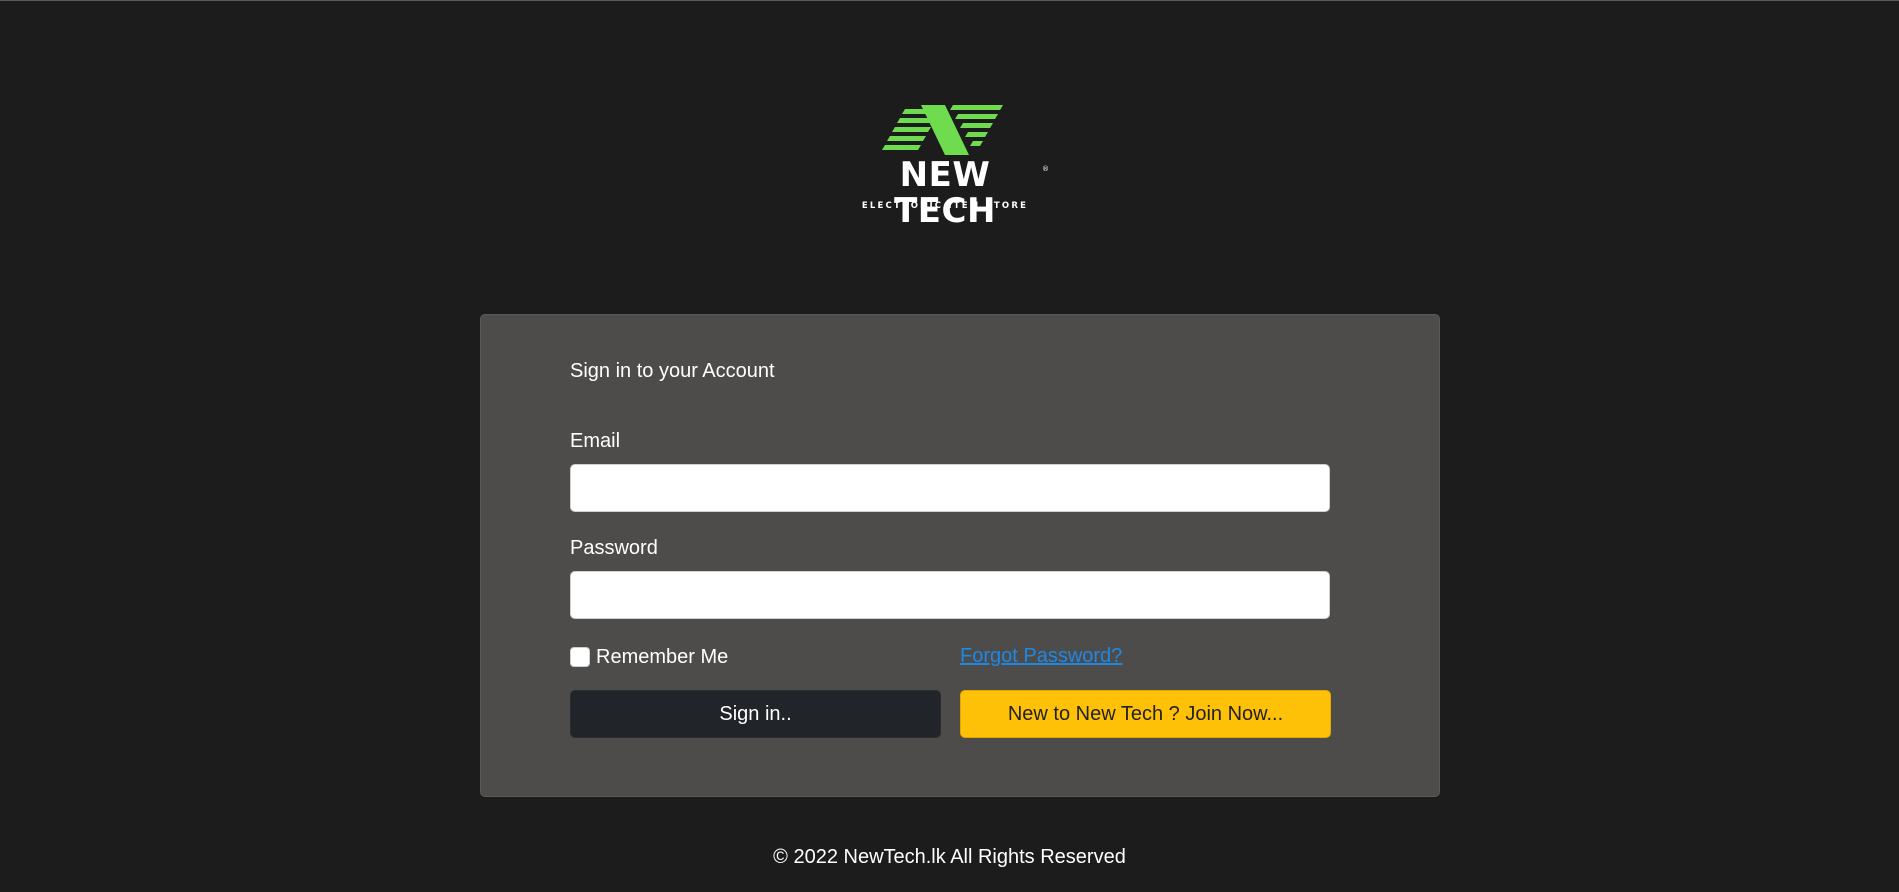 The width and height of the screenshot is (1899, 892). I want to click on password-field, so click(950, 595).